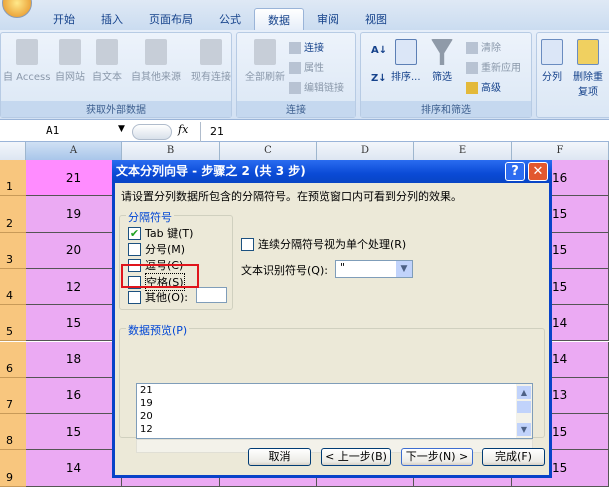 This screenshot has height=487, width=609. Describe the element at coordinates (472, 68) in the screenshot. I see `reapply-icon` at that location.